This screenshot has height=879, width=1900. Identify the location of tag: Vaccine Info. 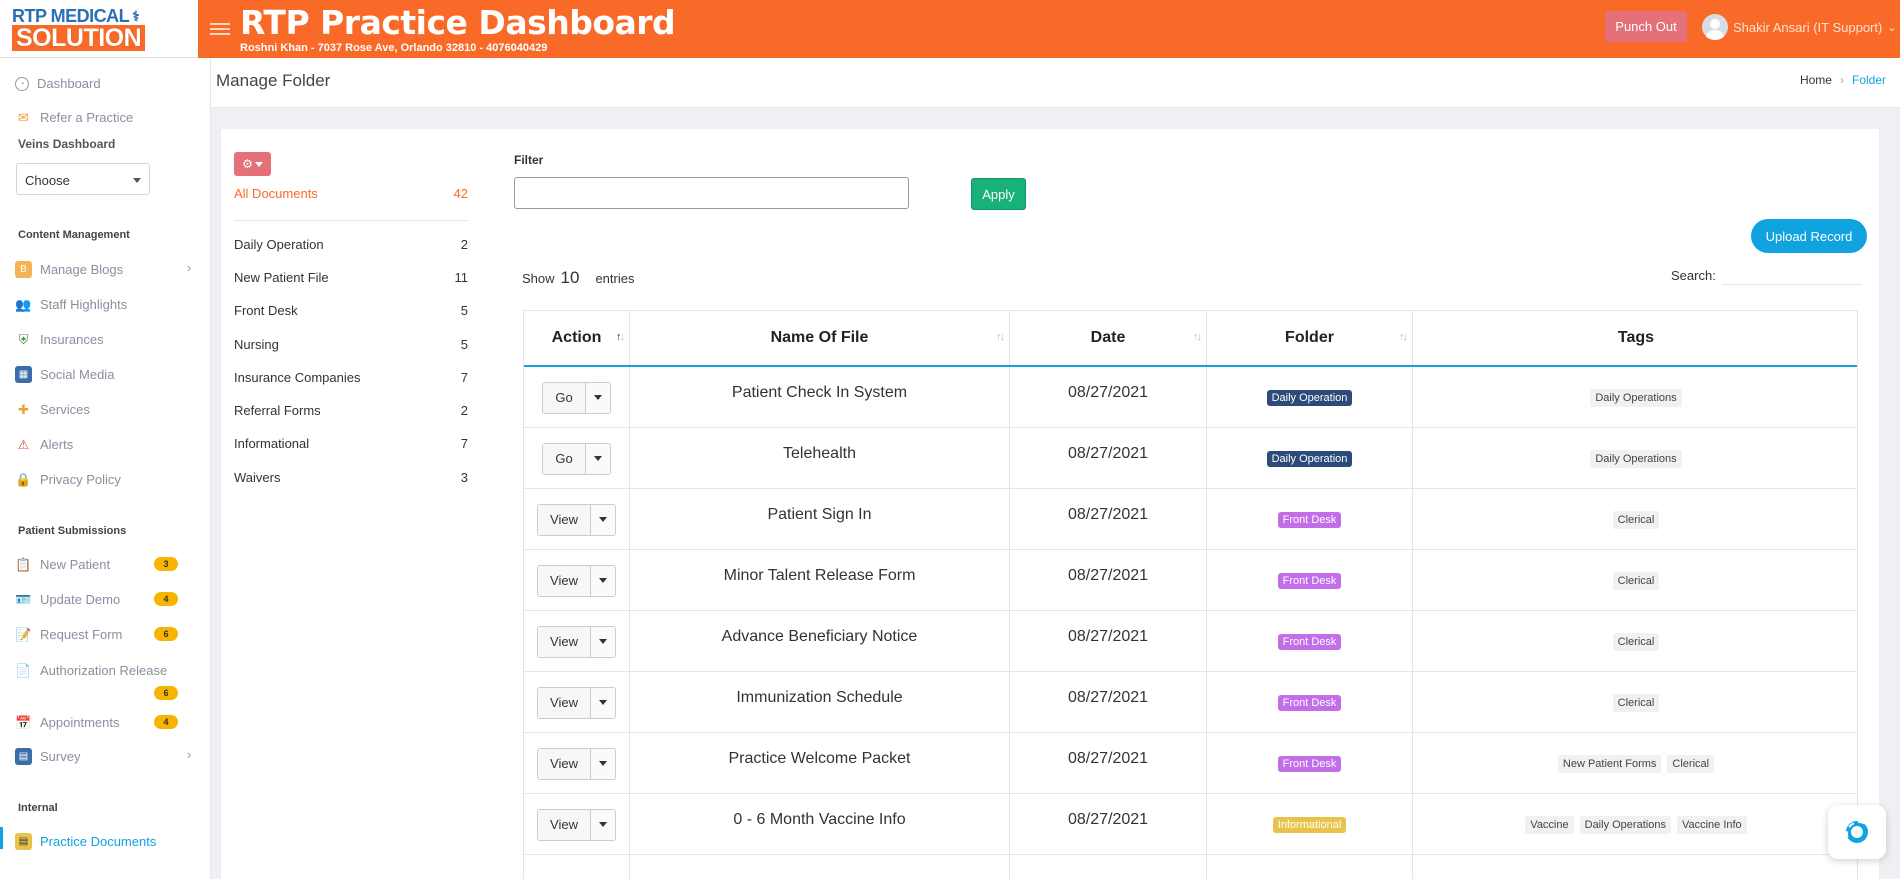
(1711, 824).